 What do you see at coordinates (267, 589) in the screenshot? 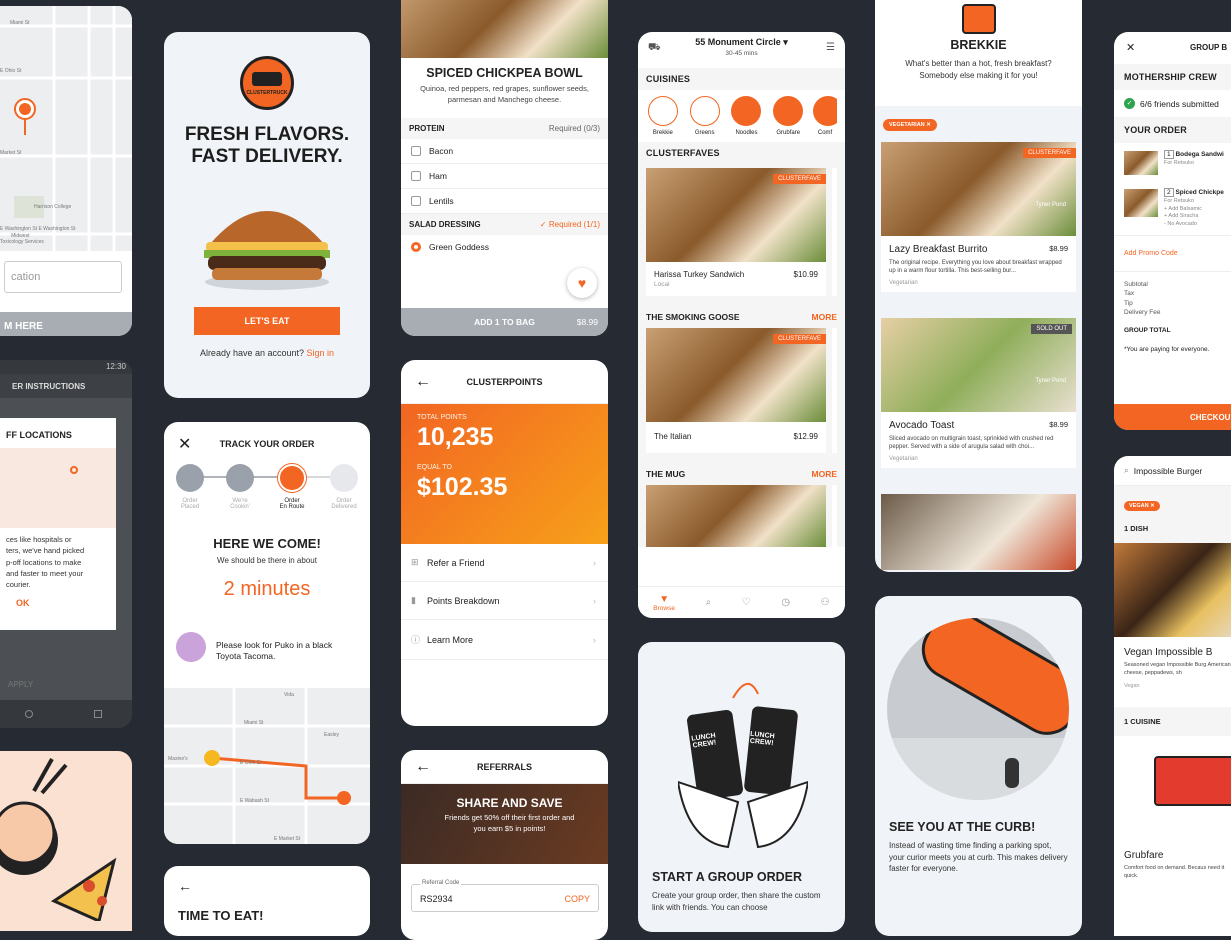
I see `eta-value: 2 minutes` at bounding box center [267, 589].